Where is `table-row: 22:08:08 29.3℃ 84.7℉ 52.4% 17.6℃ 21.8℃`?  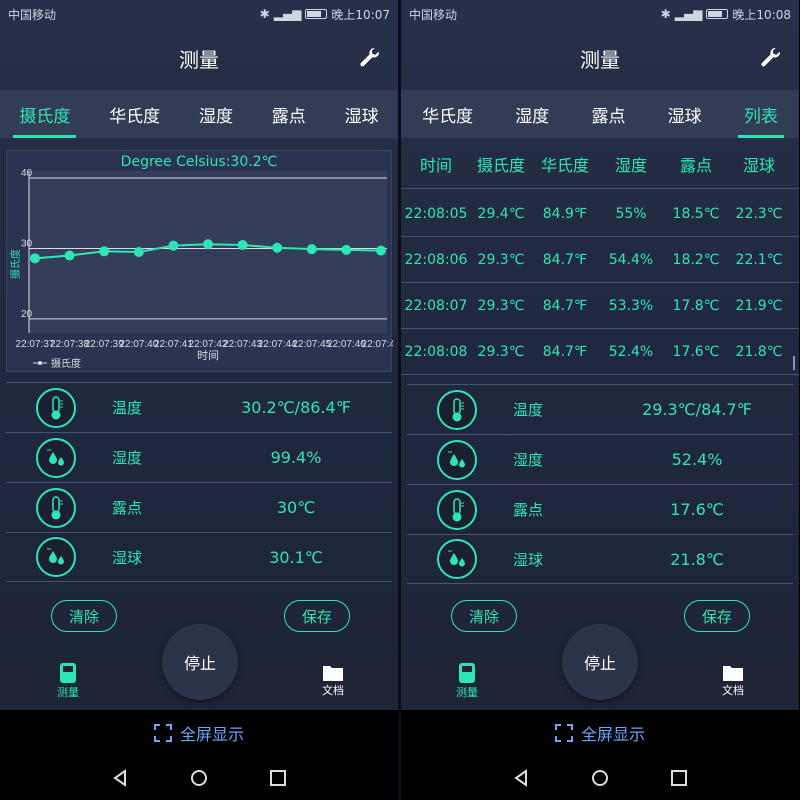 table-row: 22:08:08 29.3℃ 84.7℉ 52.4% 17.6℃ 21.8℃ is located at coordinates (600, 352).